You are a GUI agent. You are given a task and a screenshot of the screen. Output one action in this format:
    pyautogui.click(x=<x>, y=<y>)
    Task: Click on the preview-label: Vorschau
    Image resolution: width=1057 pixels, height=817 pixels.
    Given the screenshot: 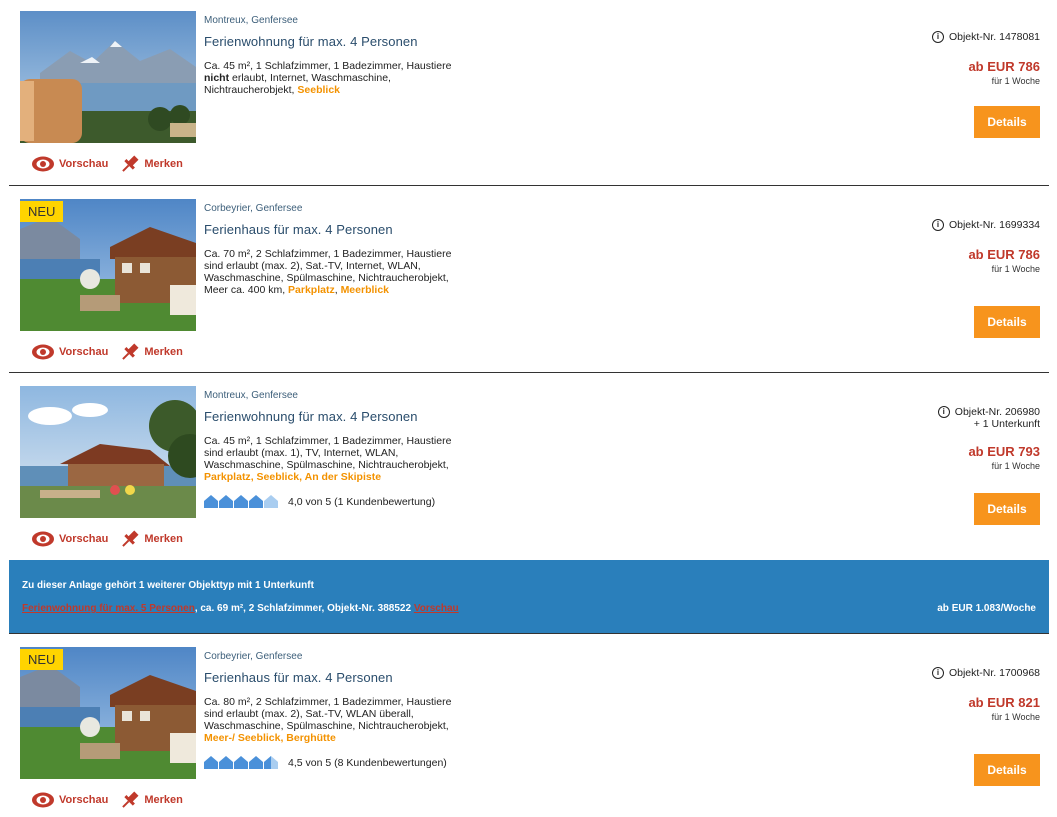 What is the action you would take?
    pyautogui.click(x=84, y=352)
    